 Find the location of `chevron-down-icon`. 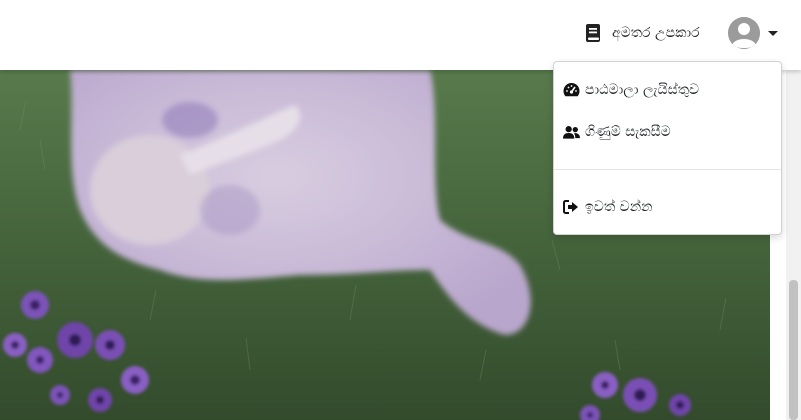

chevron-down-icon is located at coordinates (773, 33).